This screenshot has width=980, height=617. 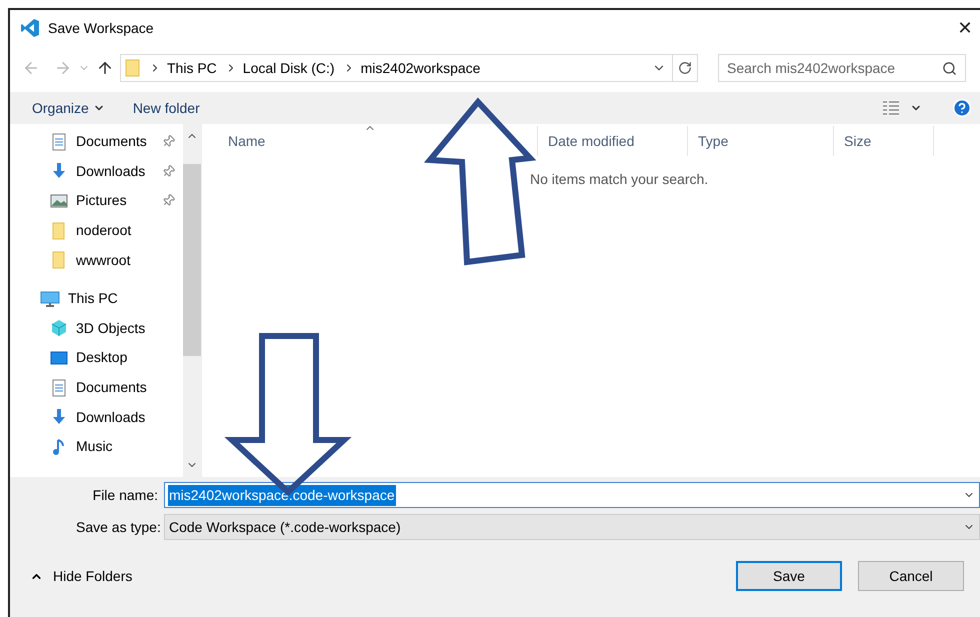 What do you see at coordinates (834, 68) in the screenshot?
I see `search-input: Search mis2402workspace` at bounding box center [834, 68].